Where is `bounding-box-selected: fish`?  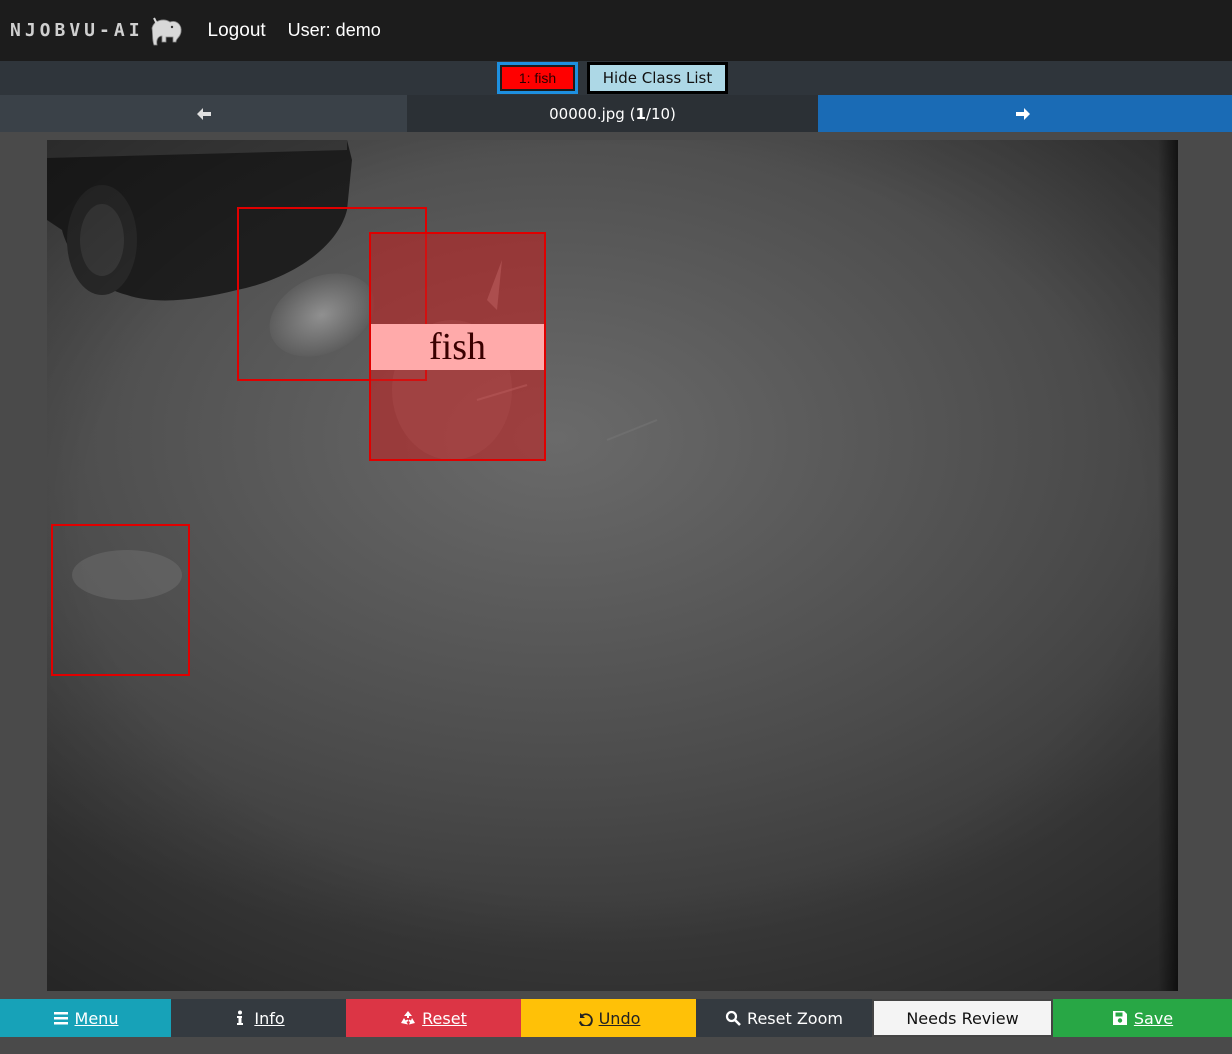 bounding-box-selected: fish is located at coordinates (457, 346).